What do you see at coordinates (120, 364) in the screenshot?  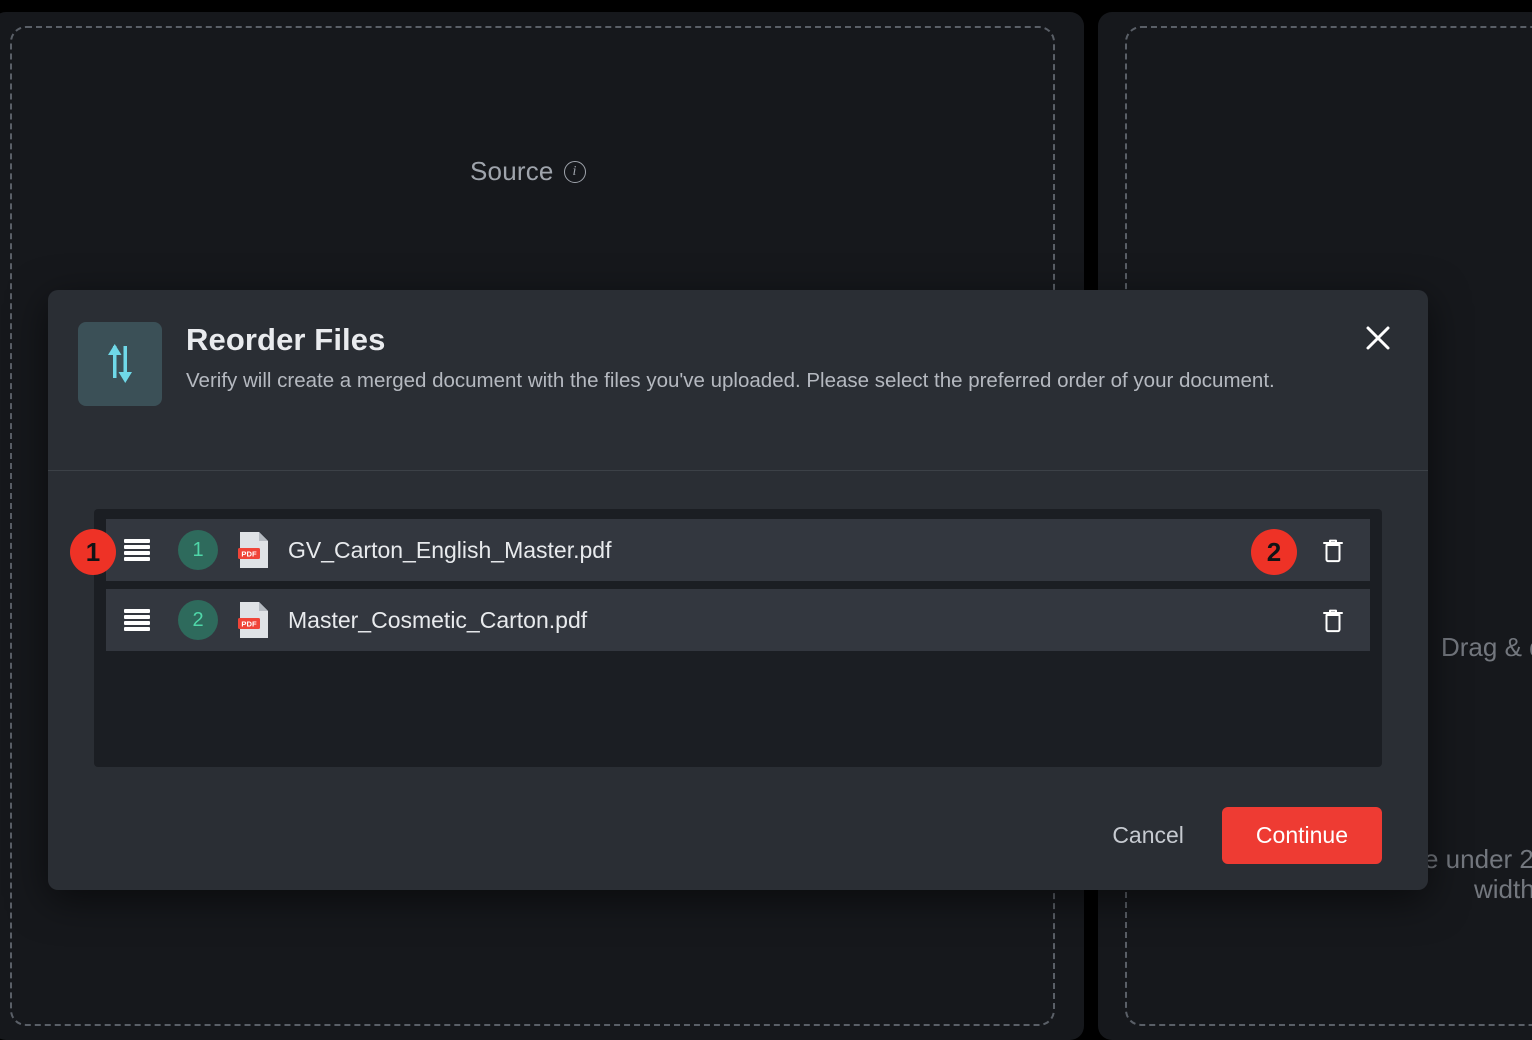 I see `sort-arrows-icon` at bounding box center [120, 364].